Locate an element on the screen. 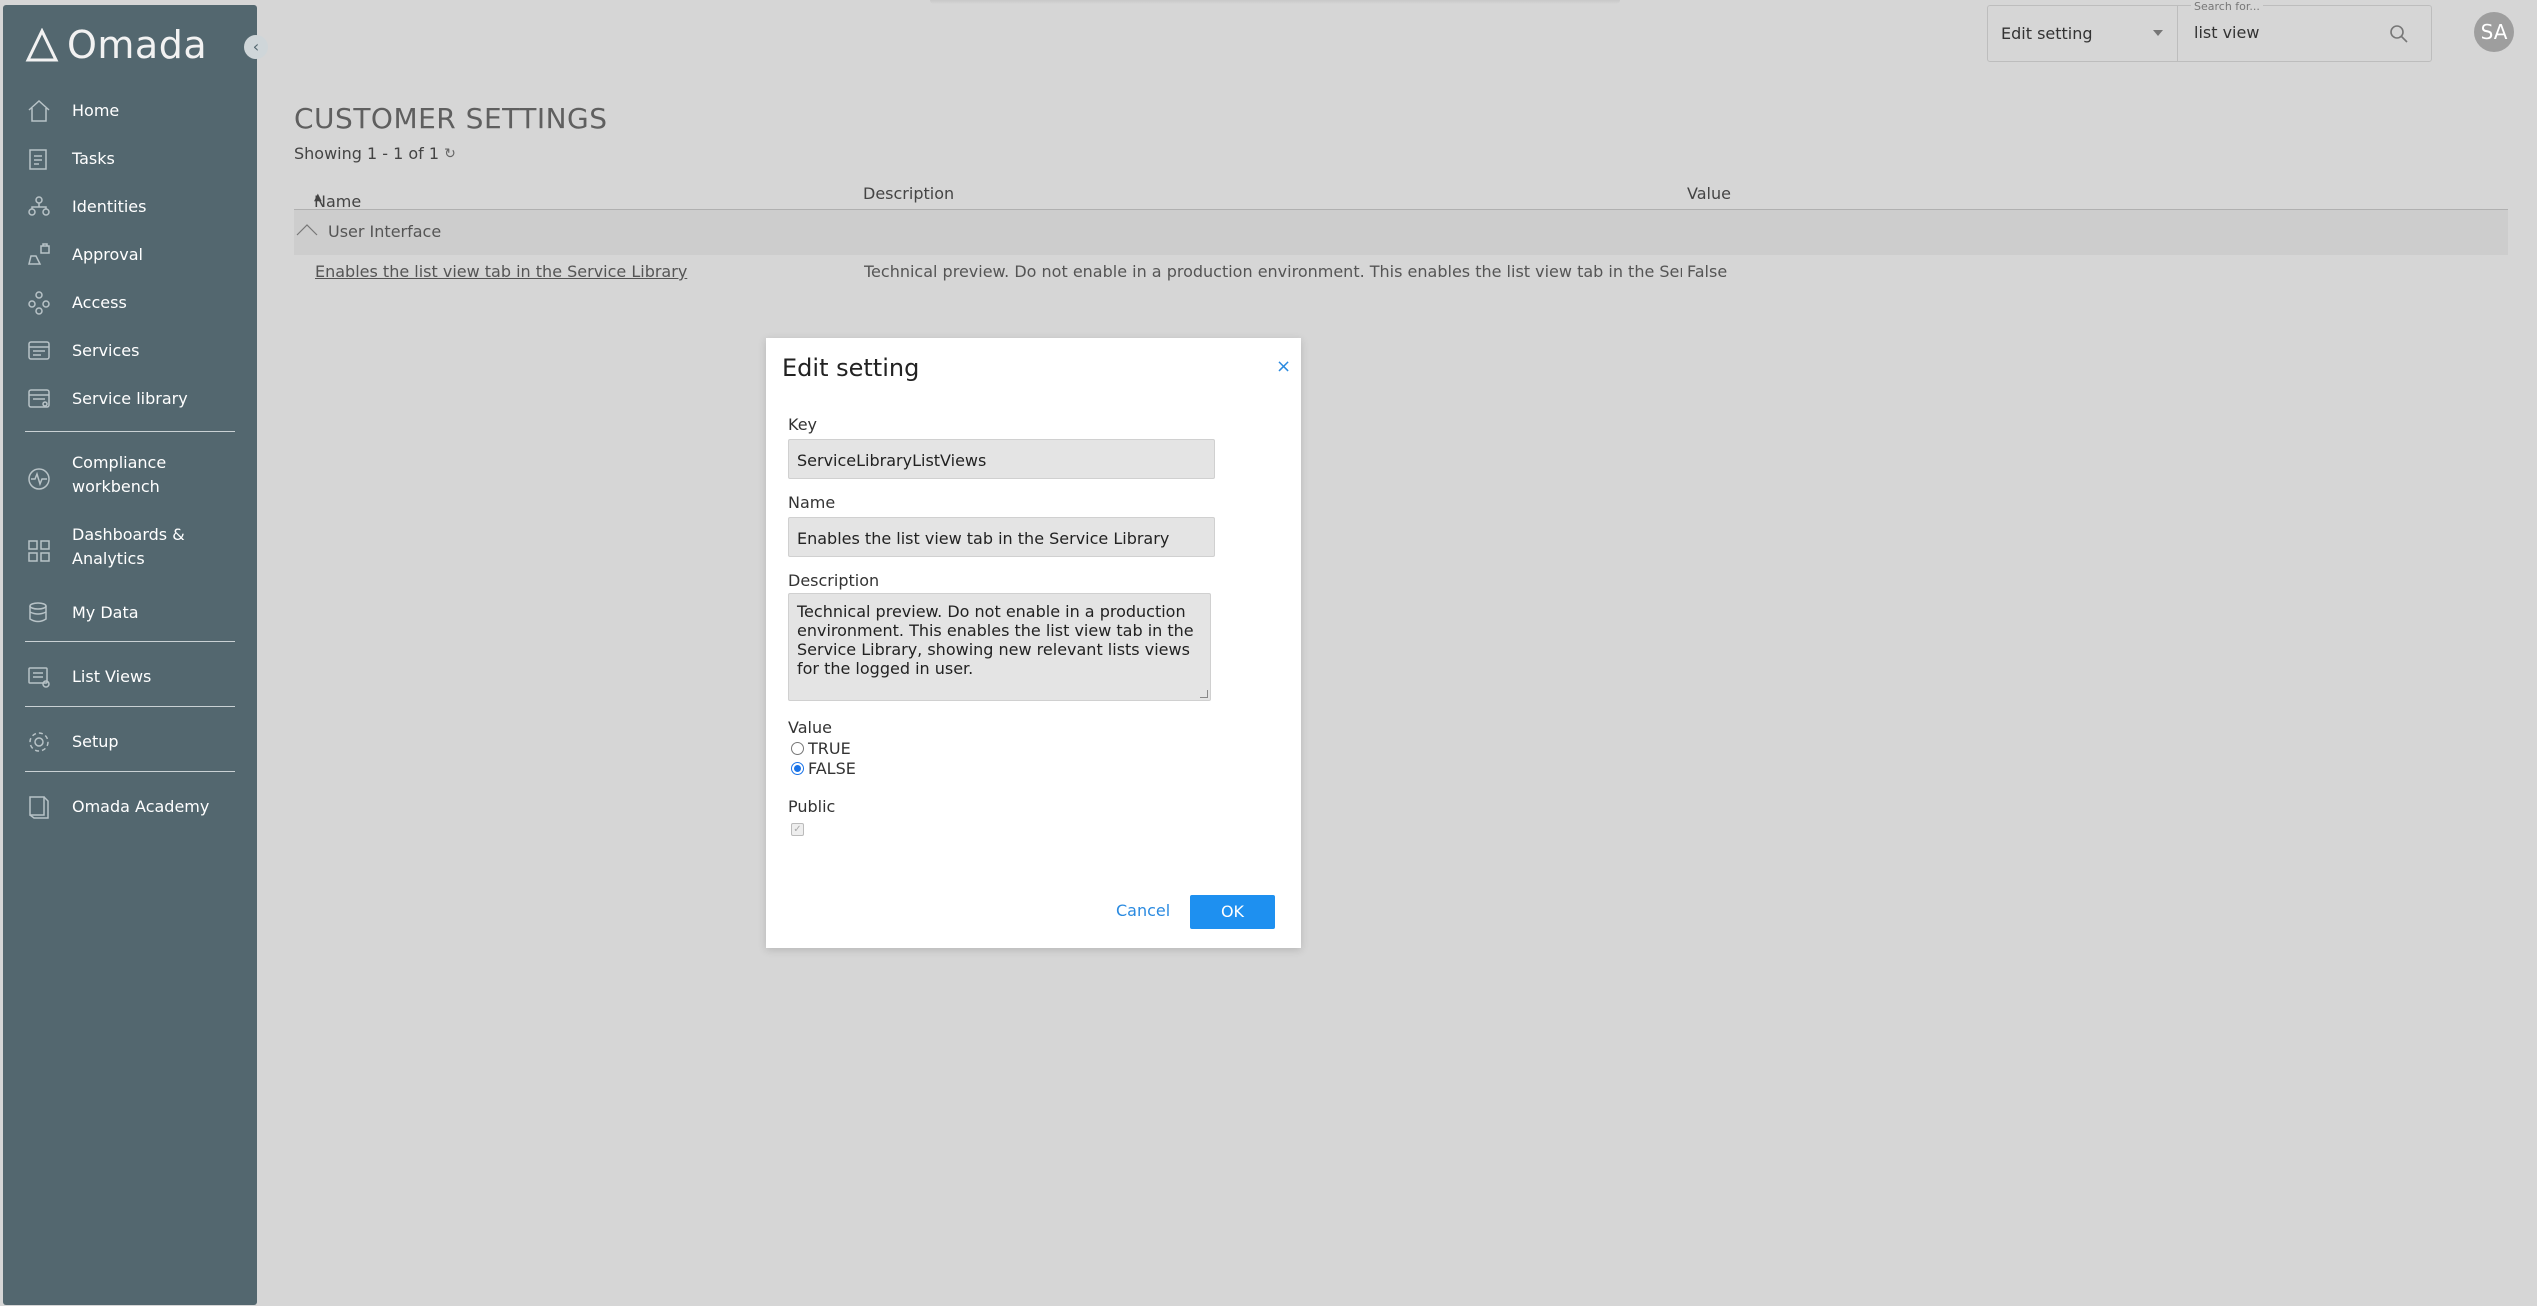 This screenshot has width=2537, height=1306. sidebar-item-setup: Setup is located at coordinates (130, 742).